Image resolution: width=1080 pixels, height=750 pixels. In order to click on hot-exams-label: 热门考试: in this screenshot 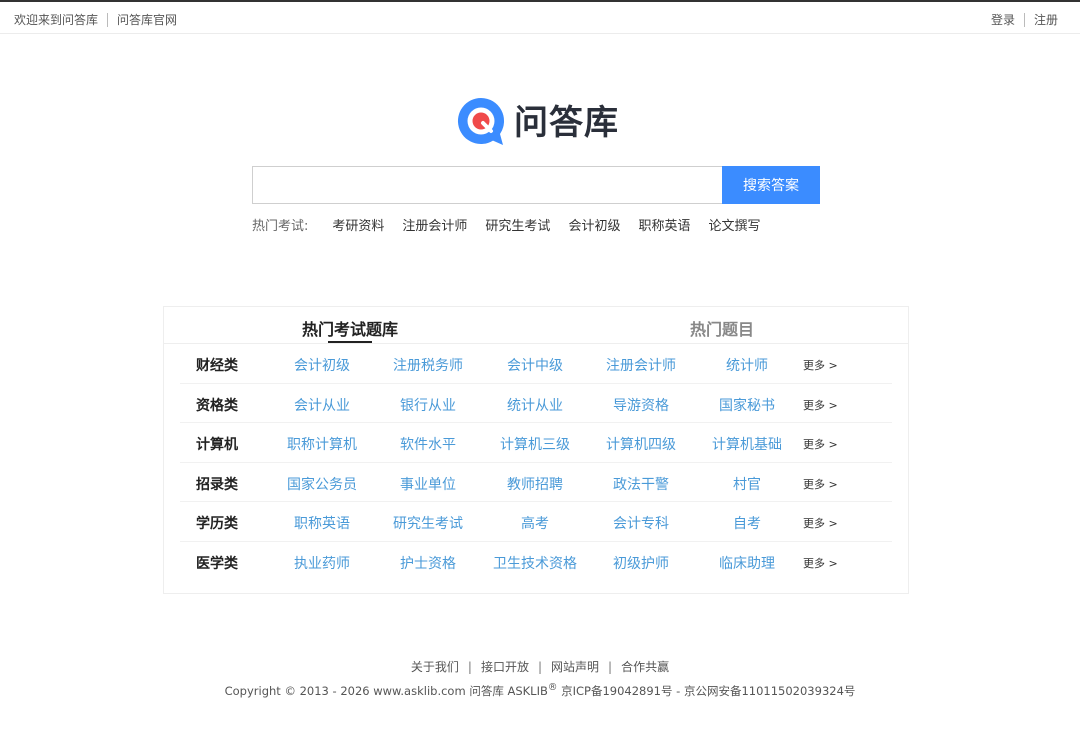, I will do `click(280, 226)`.